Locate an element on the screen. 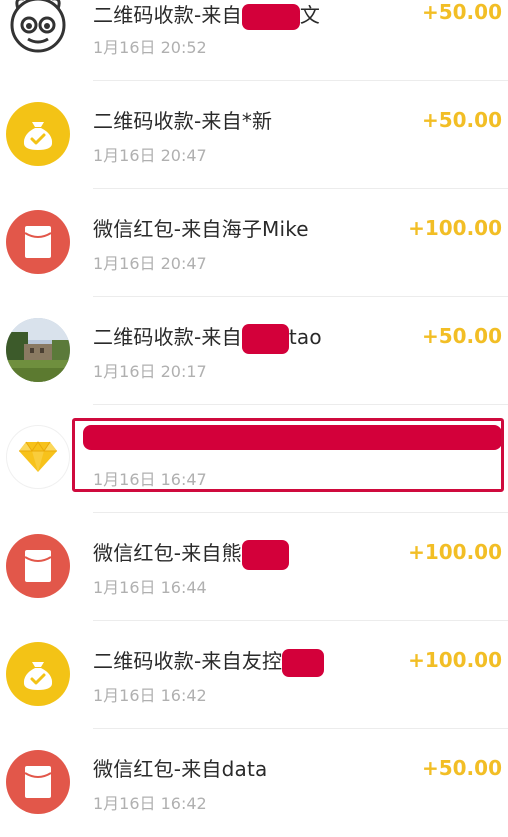 This screenshot has width=508, height=837. transaction-row: 微信红包-来自data 1月16日 16:42 +50.00 is located at coordinates (254, 783).